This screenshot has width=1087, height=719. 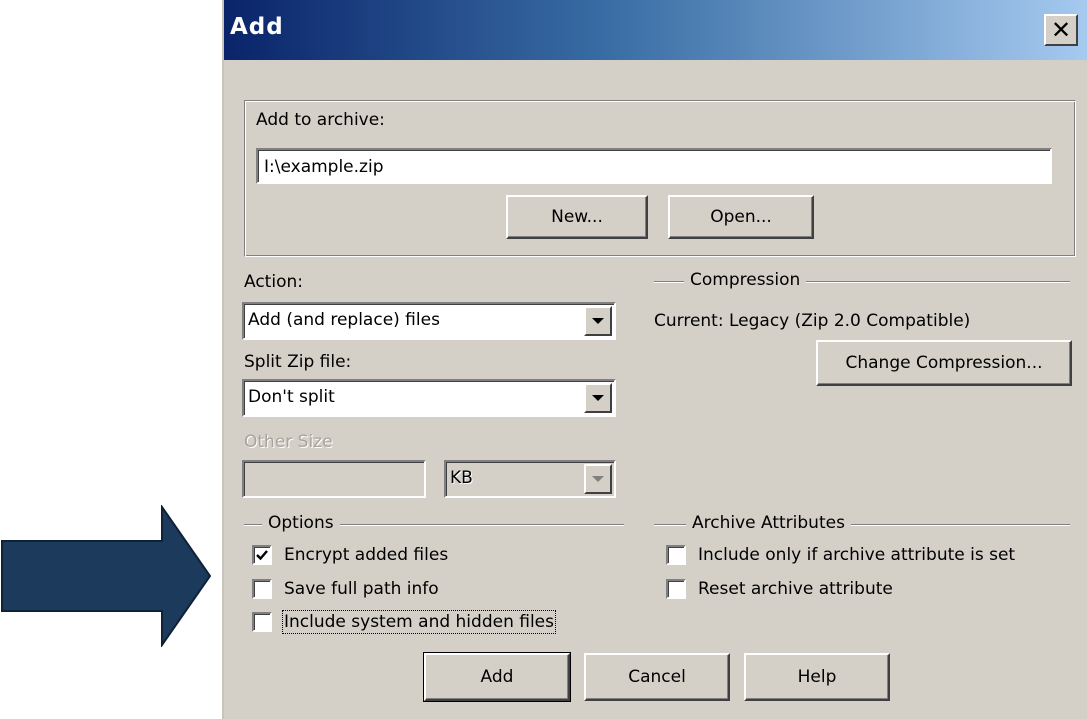 I want to click on include-system-hidden-label: Include system and hidden files, so click(x=419, y=622).